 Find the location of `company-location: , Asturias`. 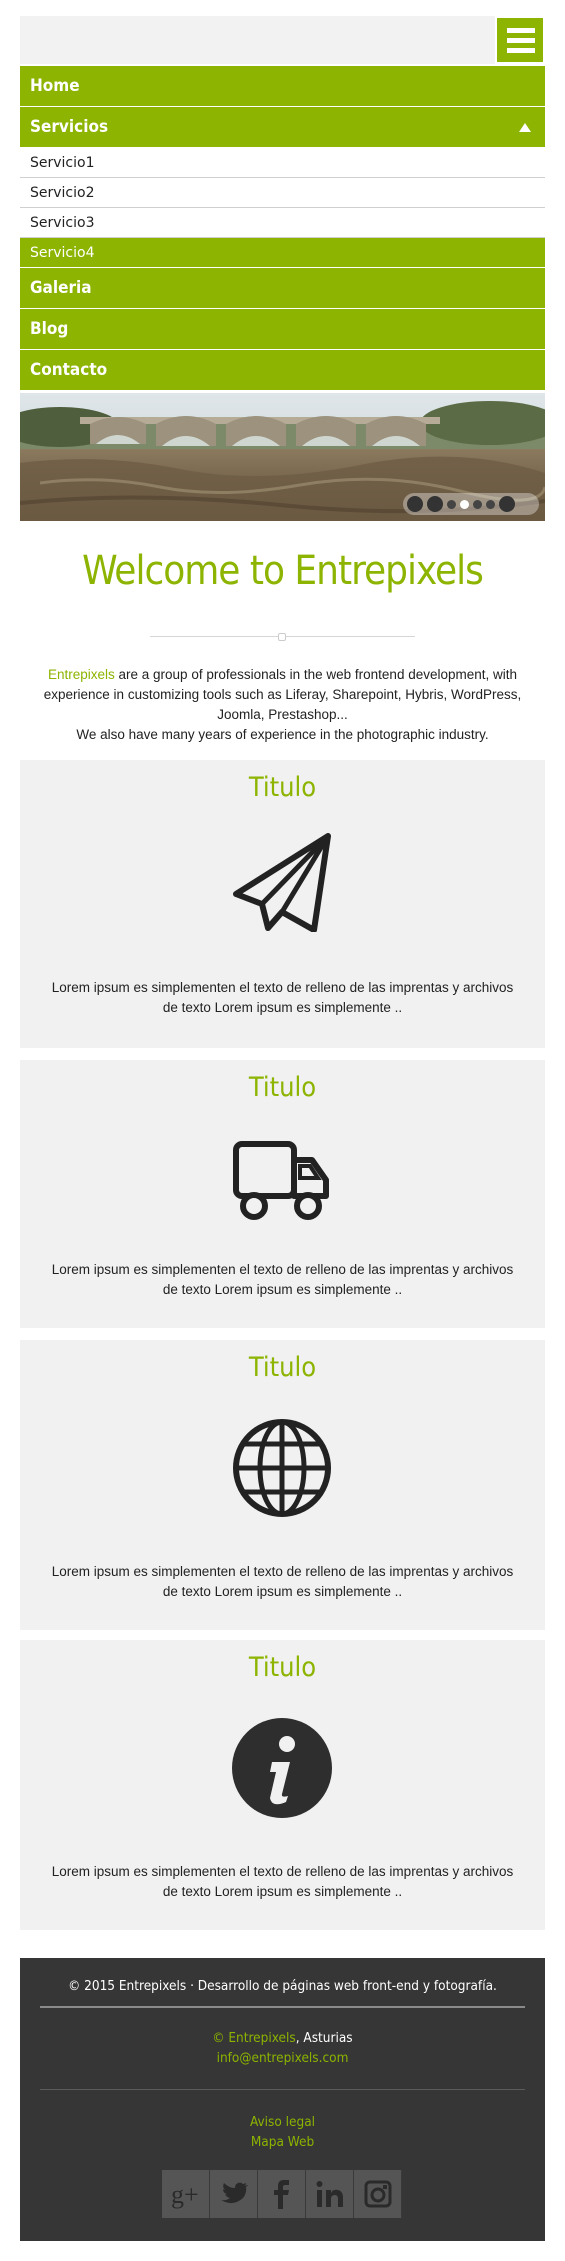

company-location: , Asturias is located at coordinates (324, 2038).